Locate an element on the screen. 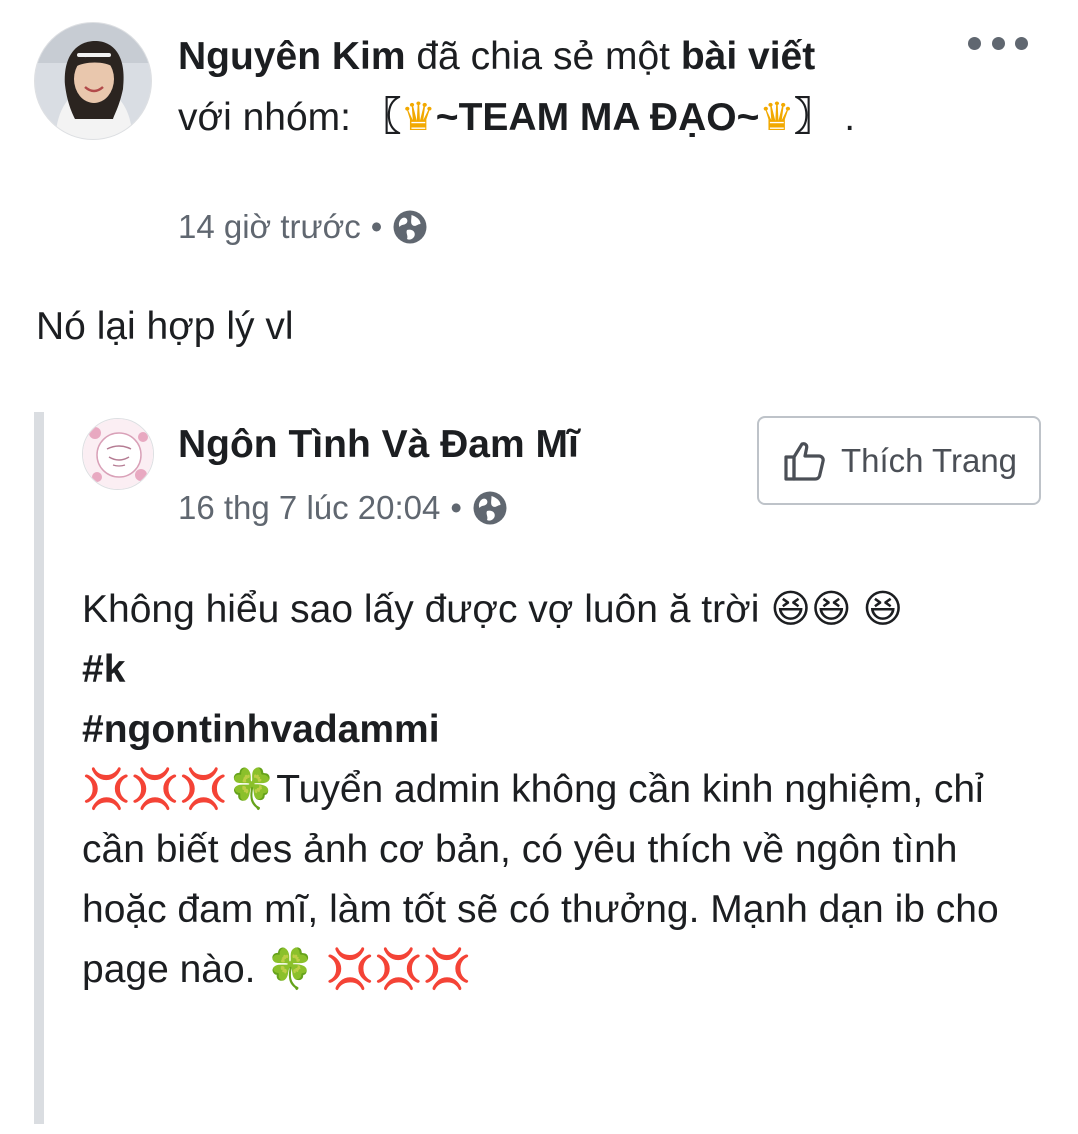 This screenshot has width=1078, height=1134. shared-page-name: Ngôn Tình Và Đam Mĩ is located at coordinates (378, 445).